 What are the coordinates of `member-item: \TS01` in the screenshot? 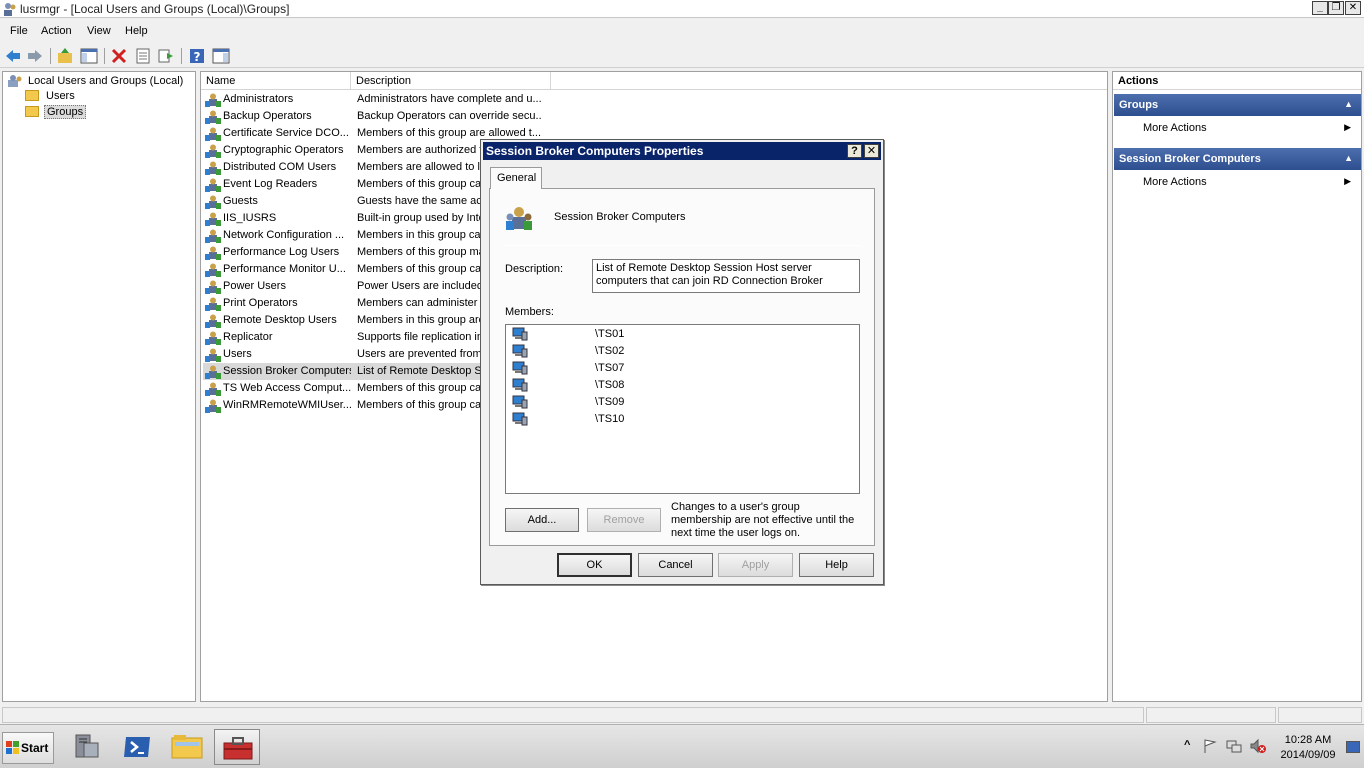 It's located at (680, 334).